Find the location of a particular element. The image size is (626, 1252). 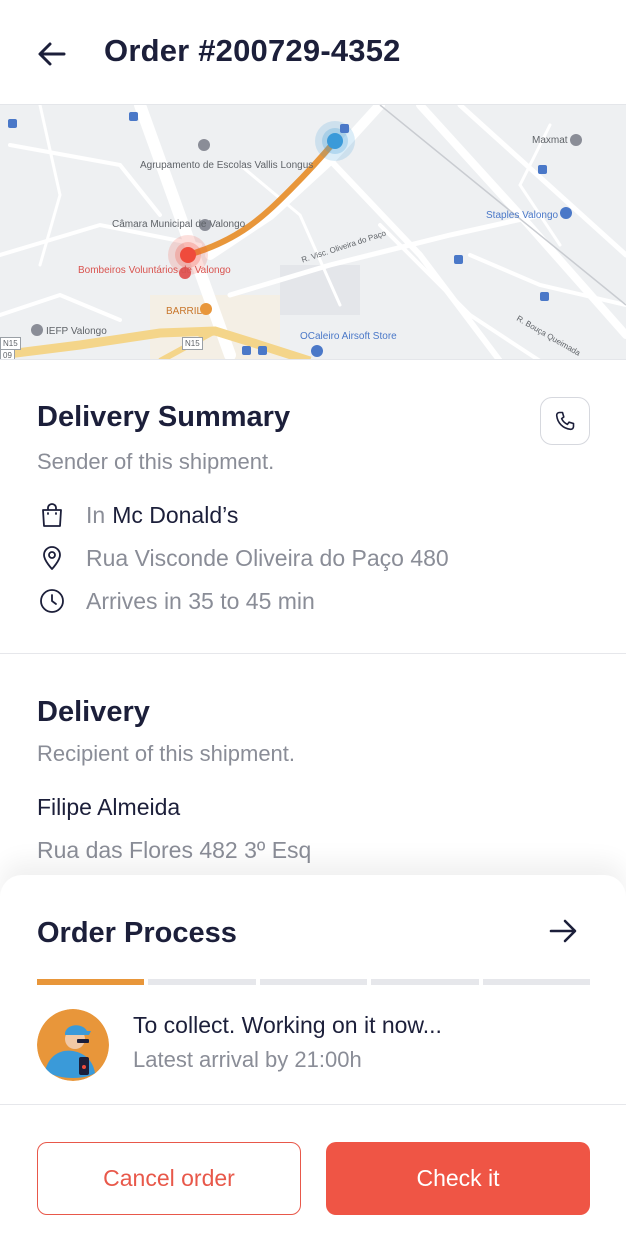

location-pin-icon is located at coordinates (52, 558).